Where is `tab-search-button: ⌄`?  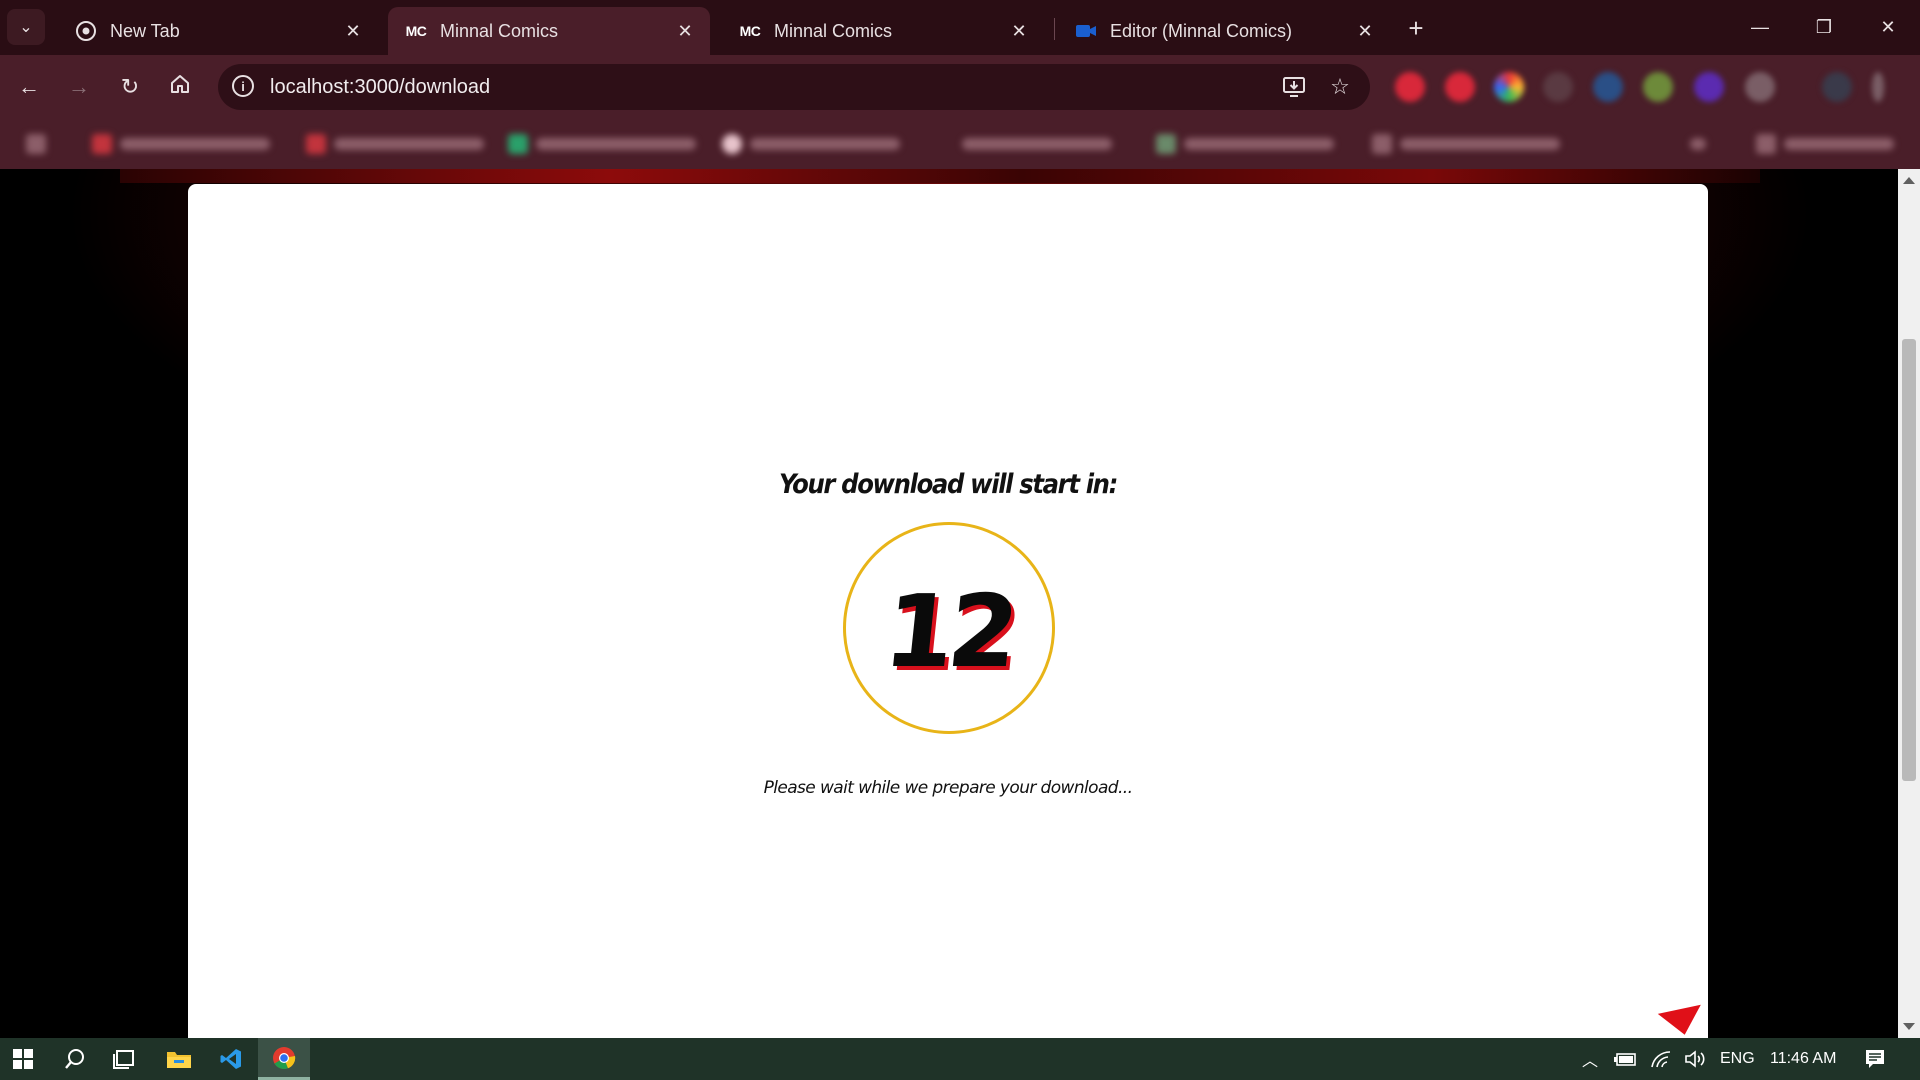
tab-search-button: ⌄ is located at coordinates (26, 27).